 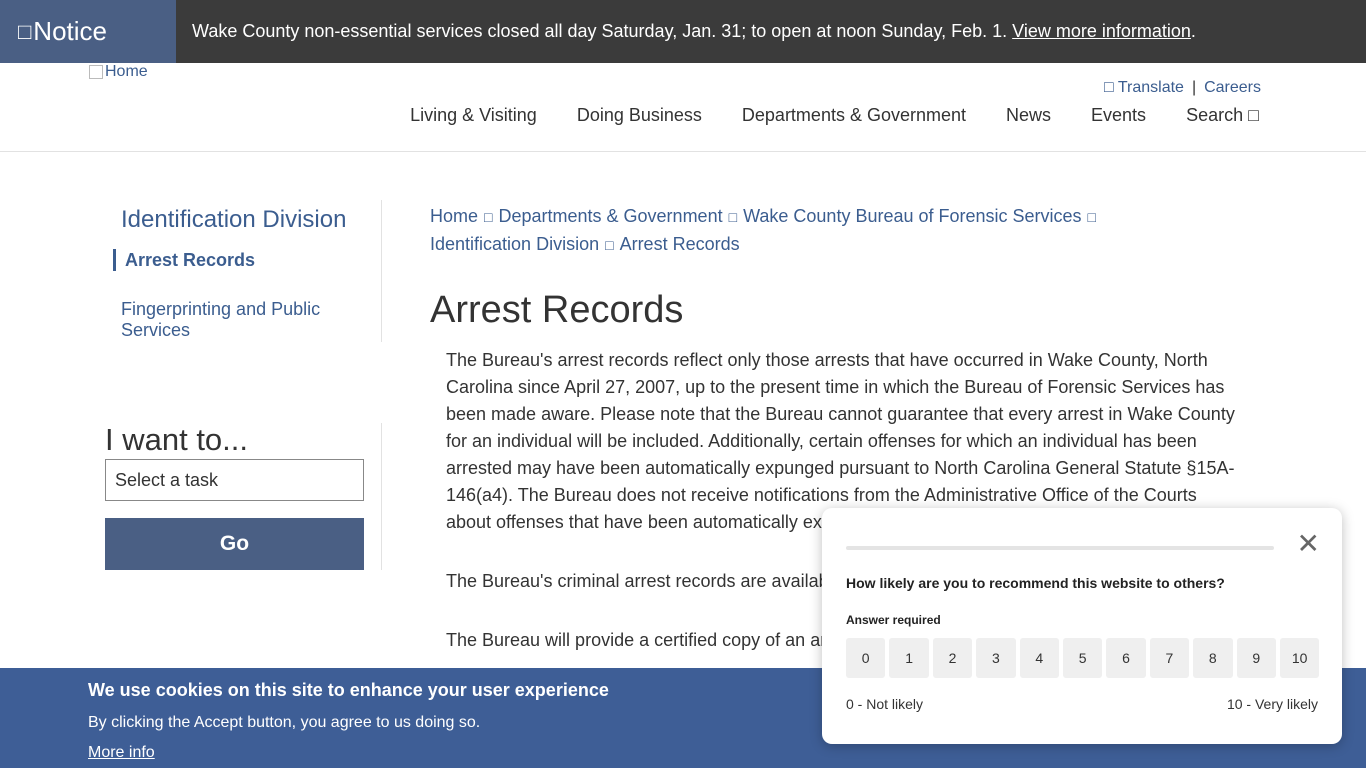 What do you see at coordinates (1169, 658) in the screenshot?
I see `rating-option-7: 7` at bounding box center [1169, 658].